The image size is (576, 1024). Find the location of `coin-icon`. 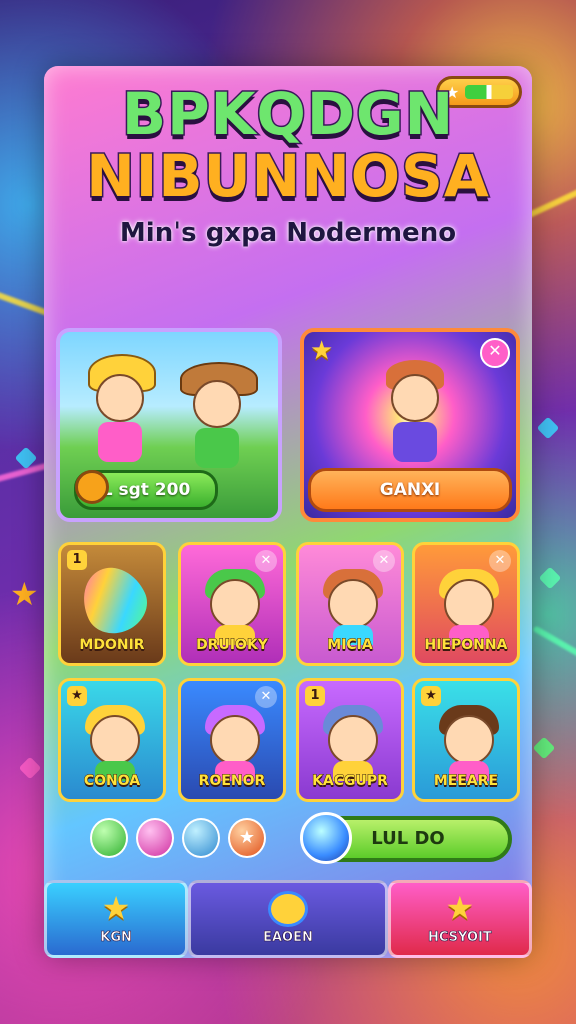

coin-icon is located at coordinates (92, 487).